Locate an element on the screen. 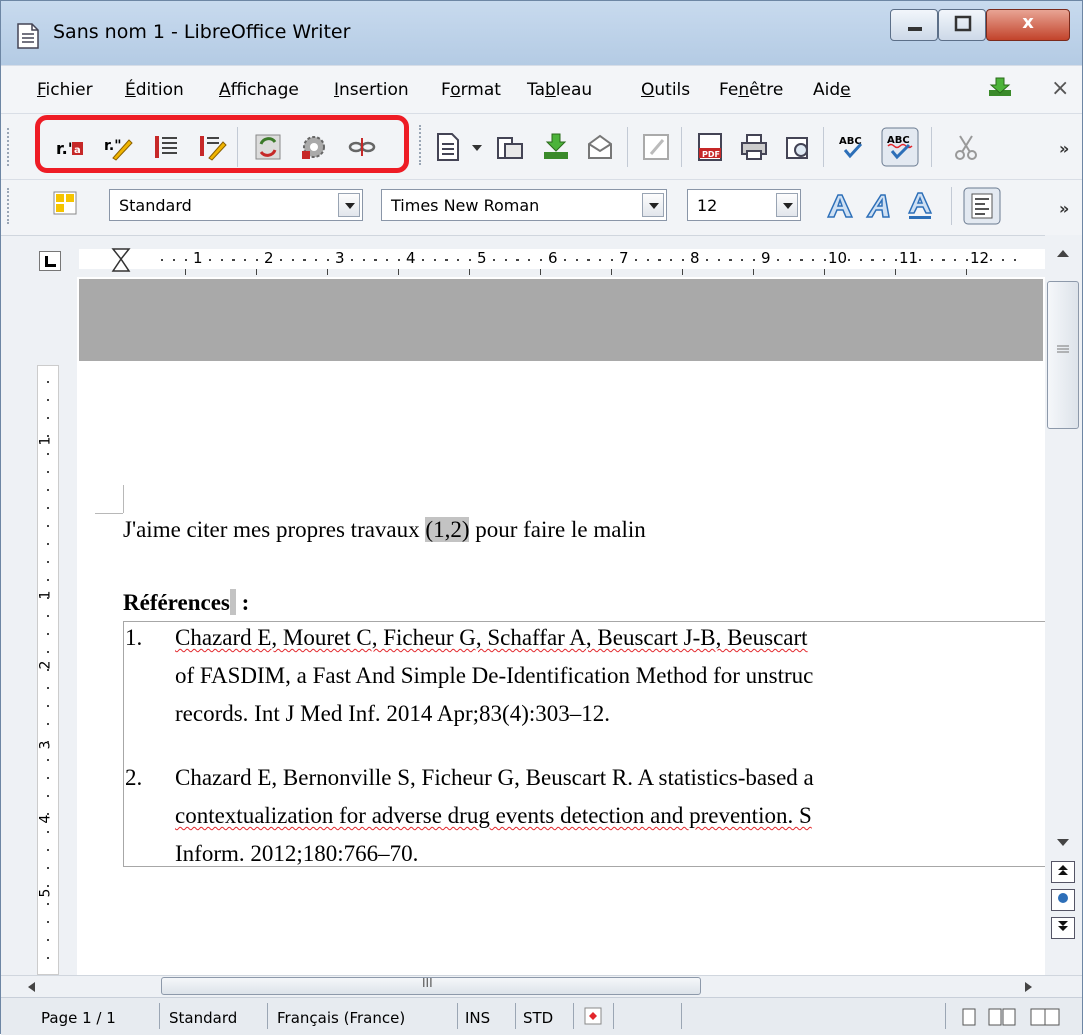 Image resolution: width=1083 pixels, height=1035 pixels. scroll-right-icon is located at coordinates (1029, 987).